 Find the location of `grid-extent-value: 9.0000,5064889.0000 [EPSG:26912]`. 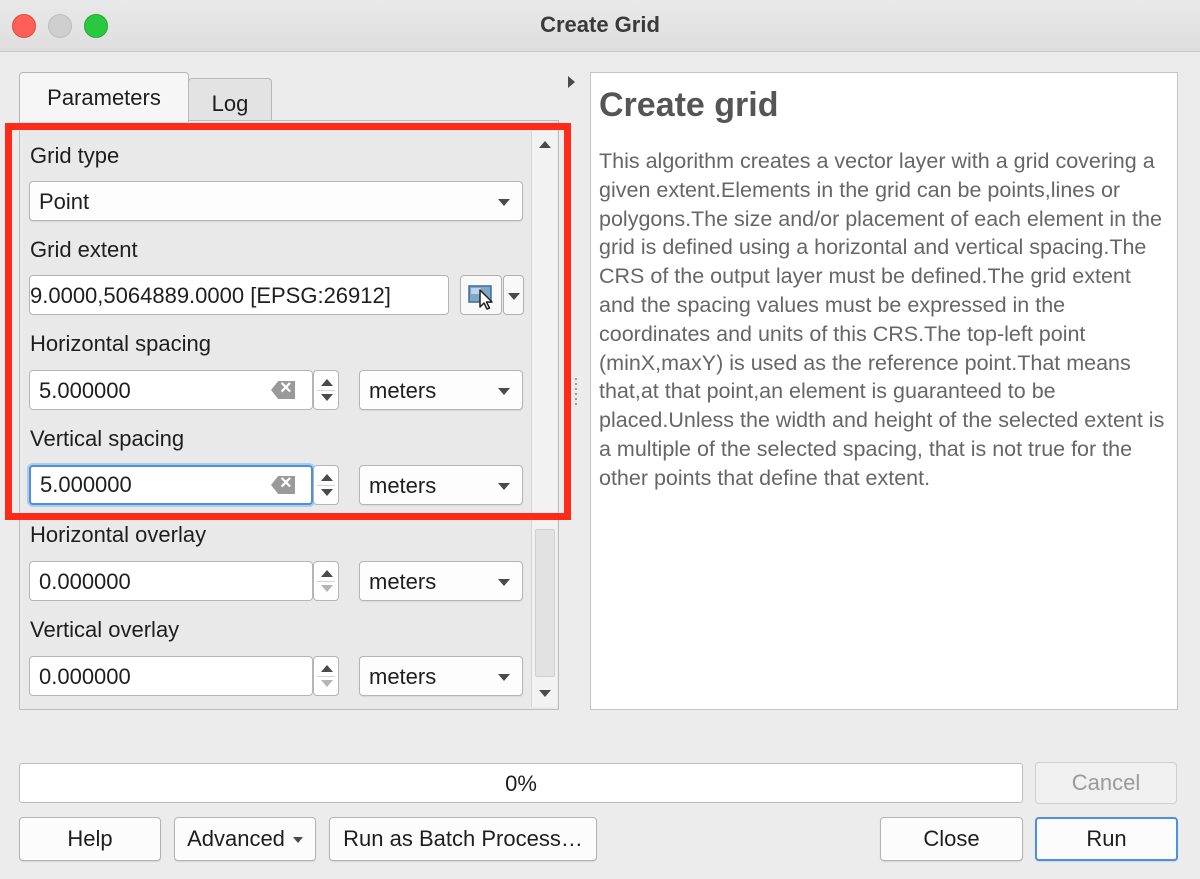

grid-extent-value: 9.0000,5064889.0000 [EPSG:26912] is located at coordinates (210, 295).